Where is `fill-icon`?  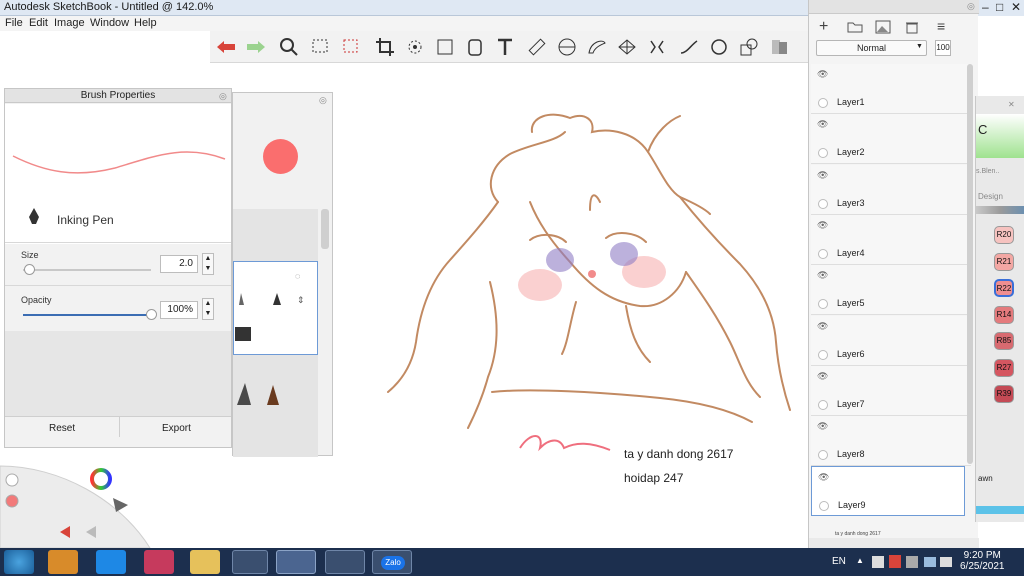
fill-icon is located at coordinates (475, 47).